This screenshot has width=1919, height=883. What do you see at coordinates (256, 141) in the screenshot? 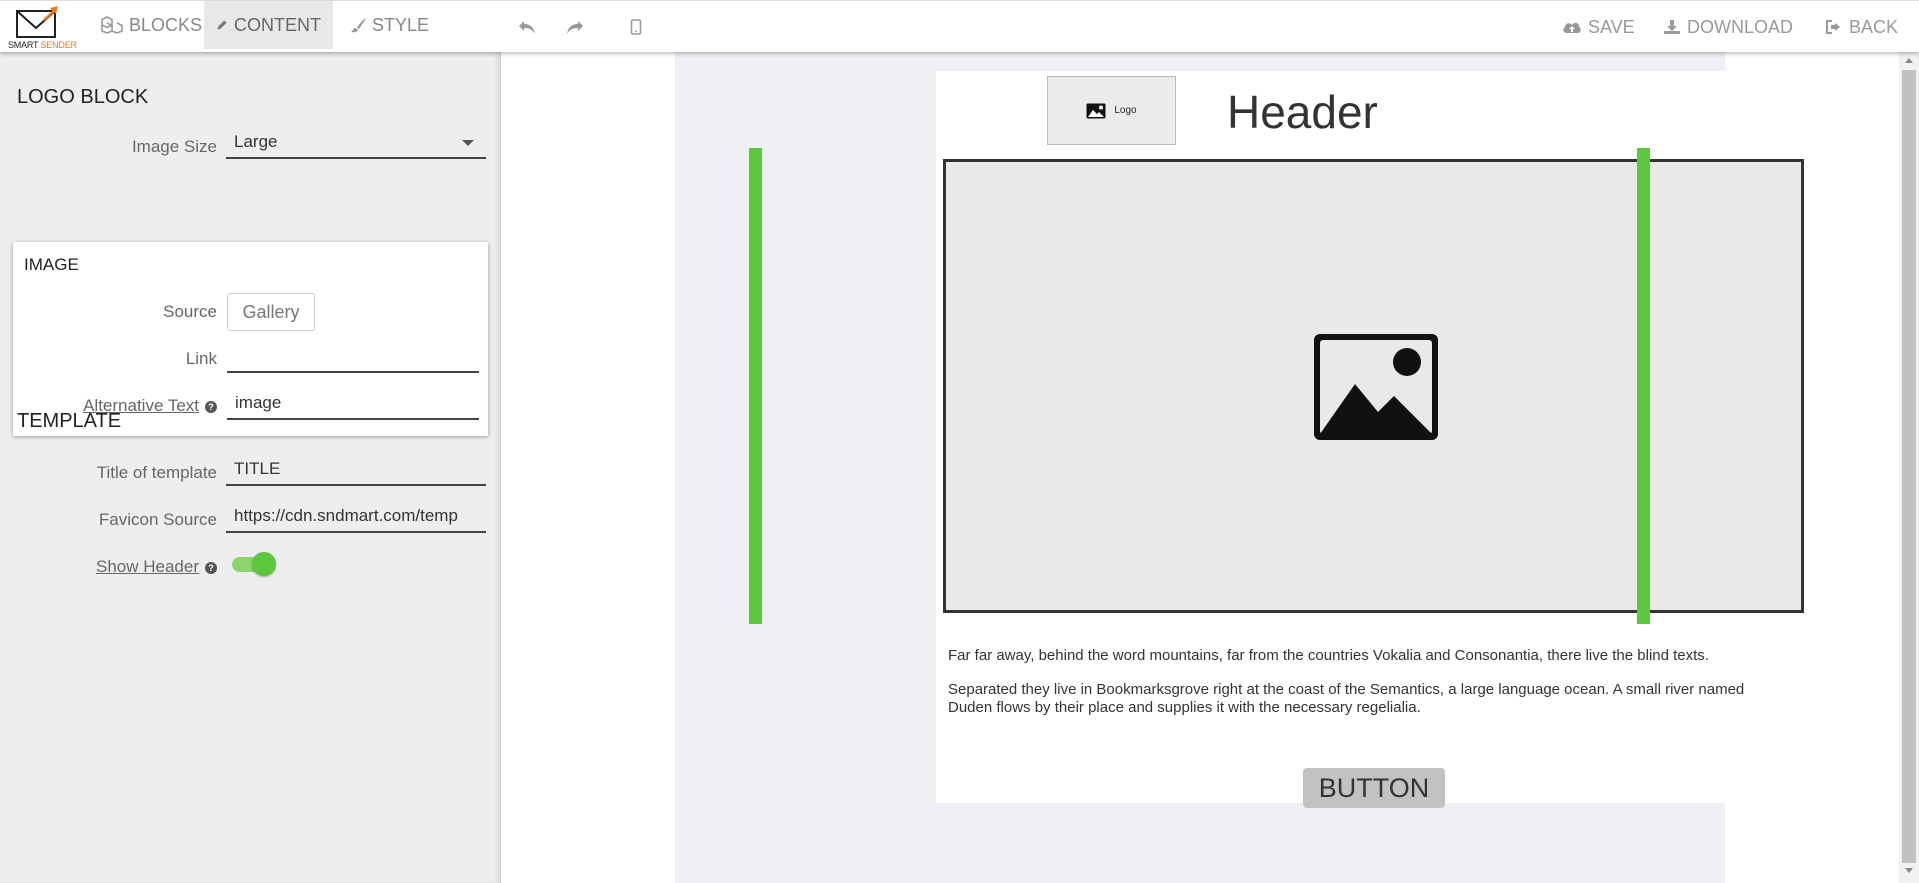
I see `image-size-value: Large` at bounding box center [256, 141].